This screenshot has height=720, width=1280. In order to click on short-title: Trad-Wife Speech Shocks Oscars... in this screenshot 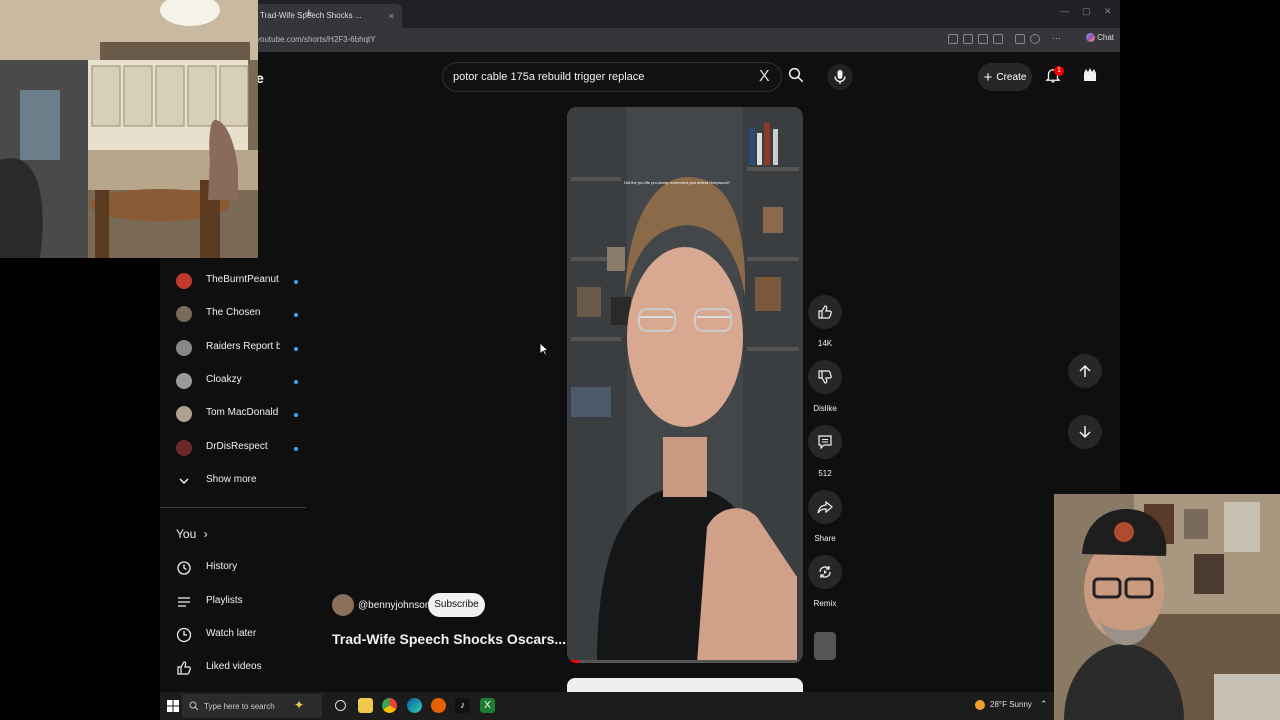, I will do `click(449, 639)`.